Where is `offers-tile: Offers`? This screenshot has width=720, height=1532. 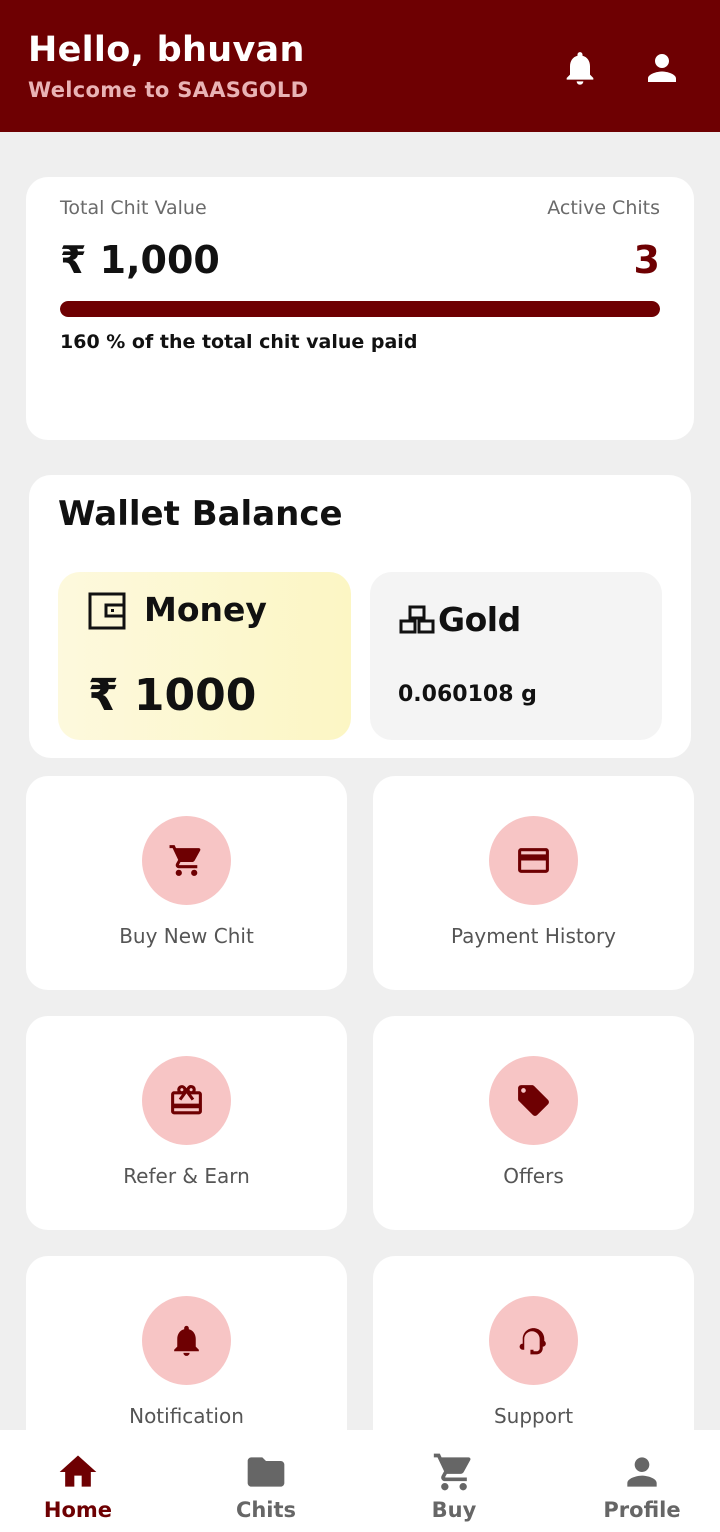
offers-tile: Offers is located at coordinates (533, 1123).